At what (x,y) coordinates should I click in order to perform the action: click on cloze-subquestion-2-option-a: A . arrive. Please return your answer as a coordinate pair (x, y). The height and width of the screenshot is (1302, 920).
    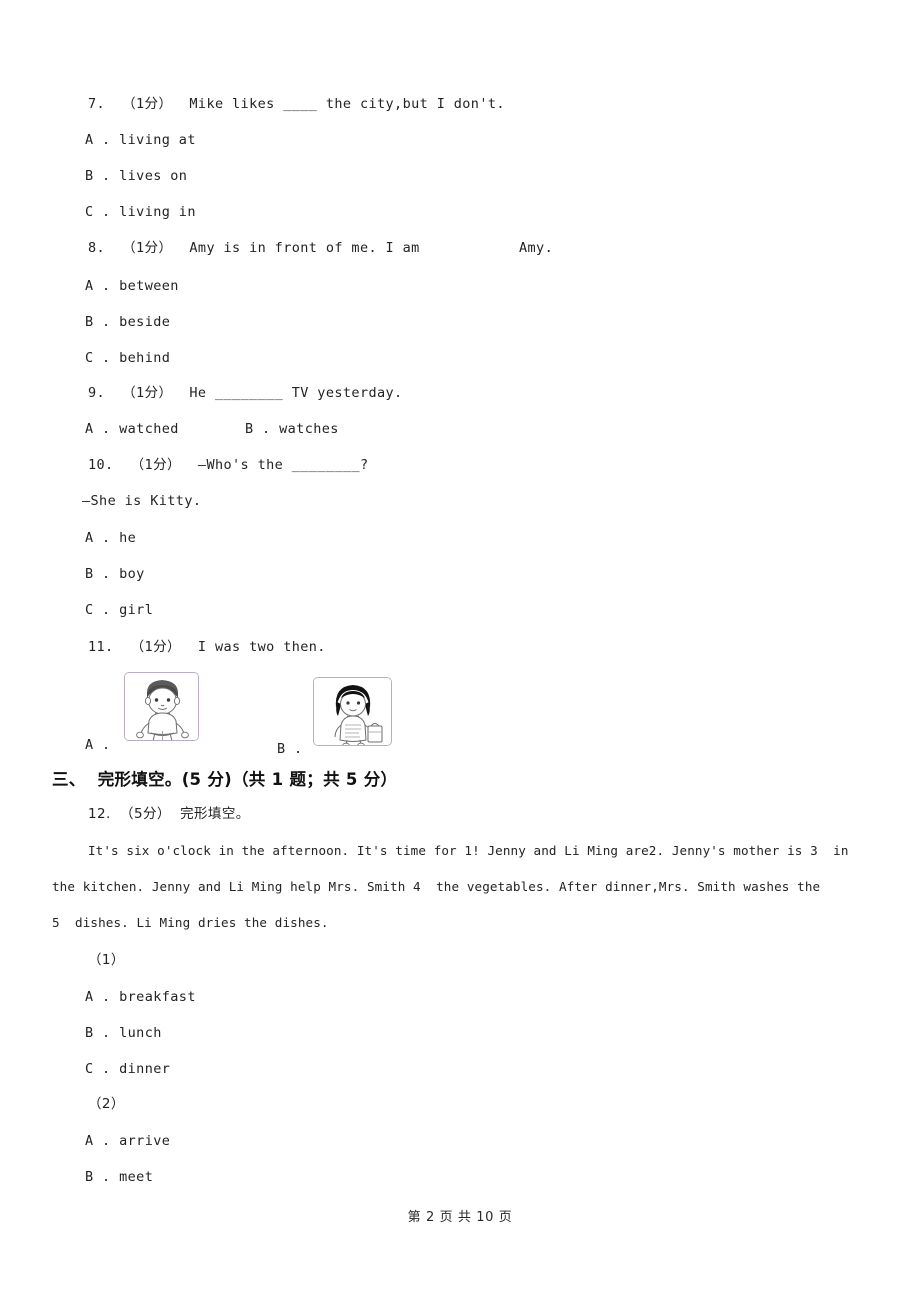
    Looking at the image, I should click on (127, 1141).